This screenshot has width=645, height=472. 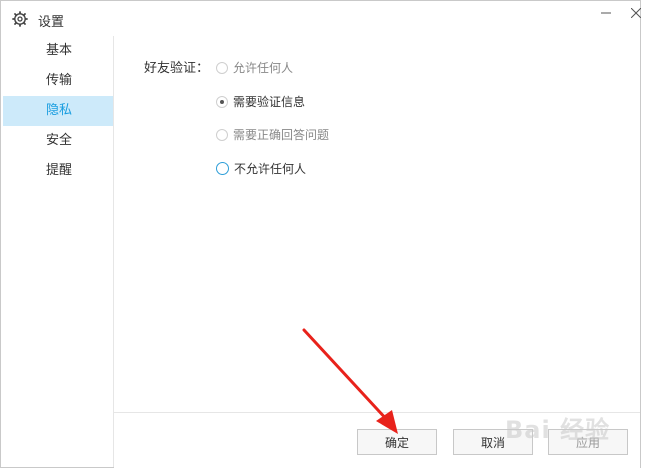 I want to click on radio-require-verification: 需要验证信息, so click(x=260, y=101).